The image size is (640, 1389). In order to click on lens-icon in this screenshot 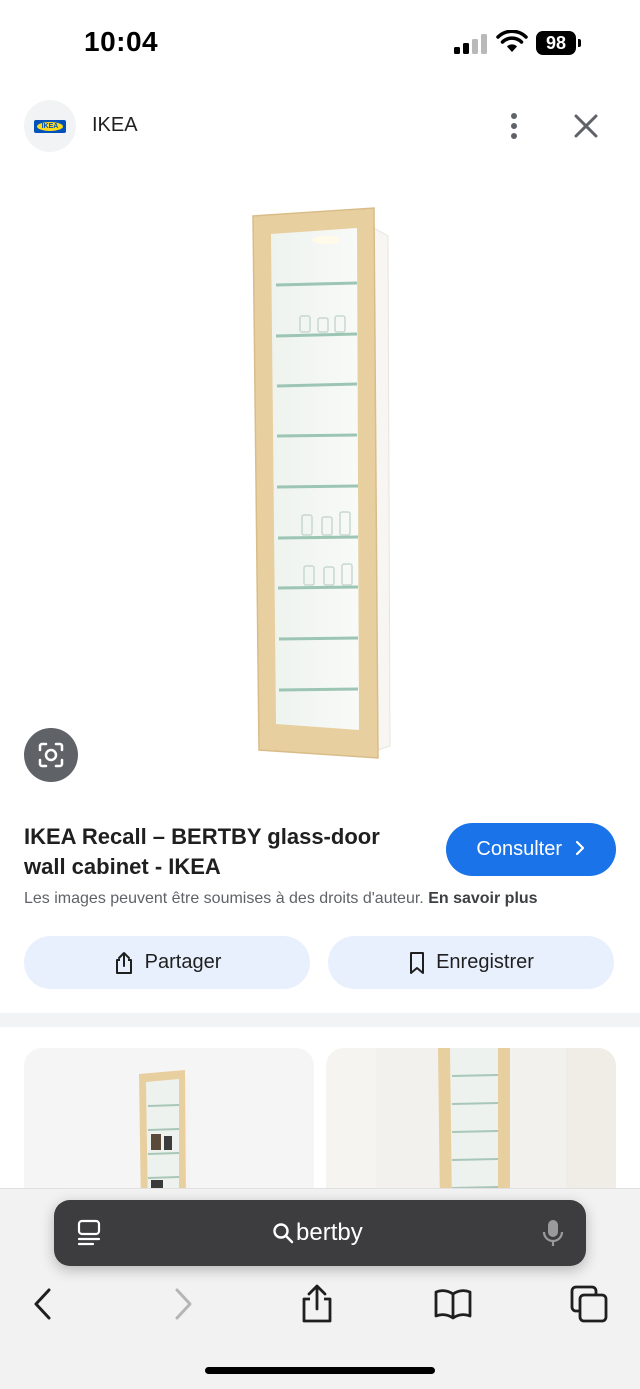, I will do `click(51, 755)`.